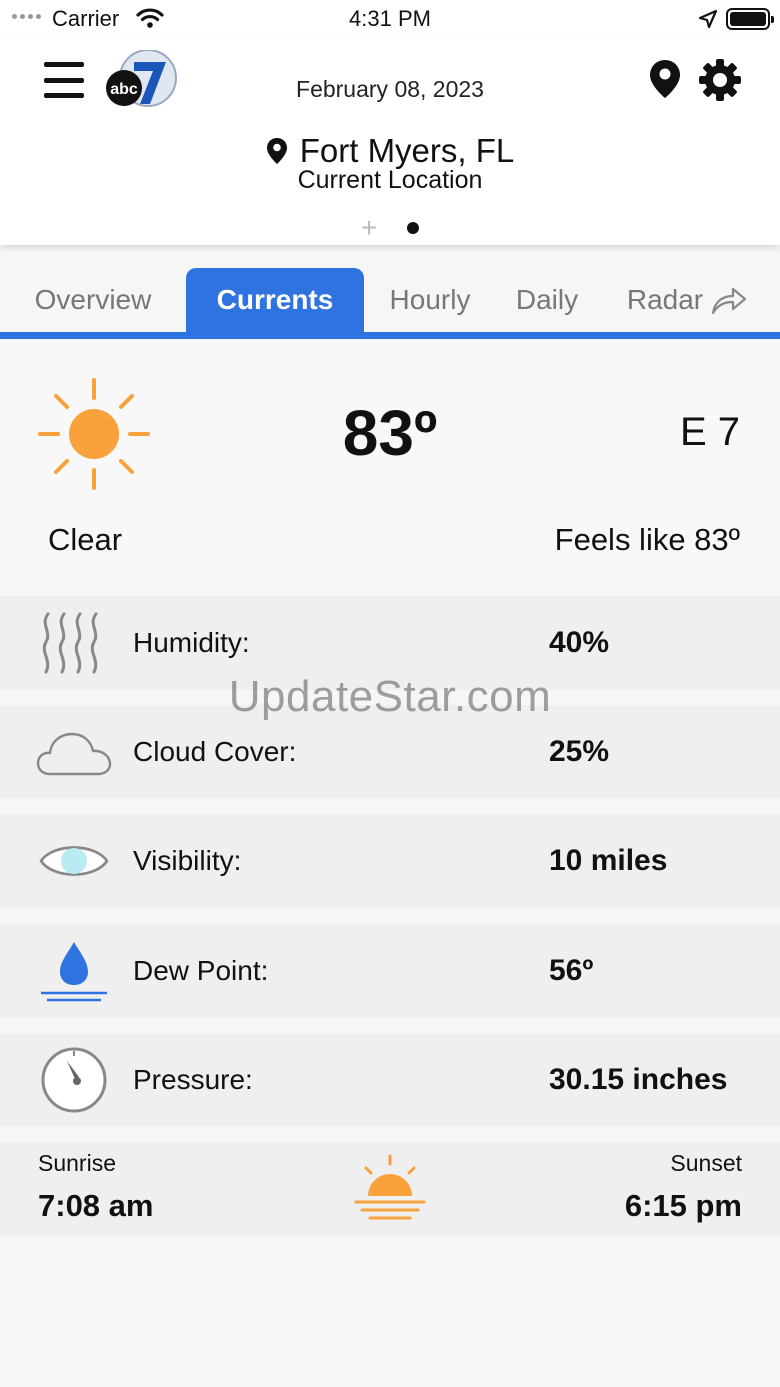 This screenshot has width=780, height=1387. Describe the element at coordinates (647, 539) in the screenshot. I see `feels-like-label: Feels like 83º` at that location.